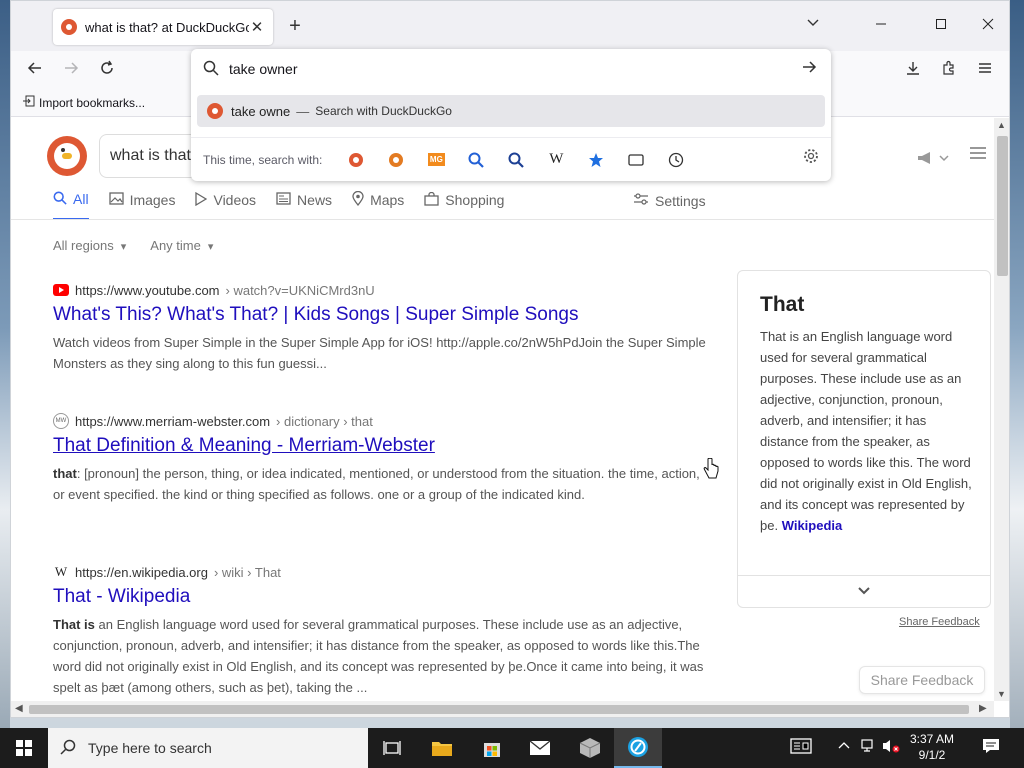 The height and width of the screenshot is (768, 1024). What do you see at coordinates (257, 27) in the screenshot?
I see `close-tab-icon: ✕` at bounding box center [257, 27].